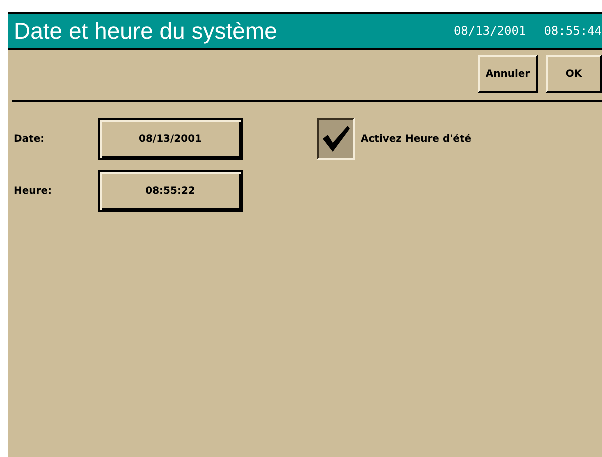 The image size is (602, 457). I want to click on date-text: 08/13/2001, so click(490, 31).